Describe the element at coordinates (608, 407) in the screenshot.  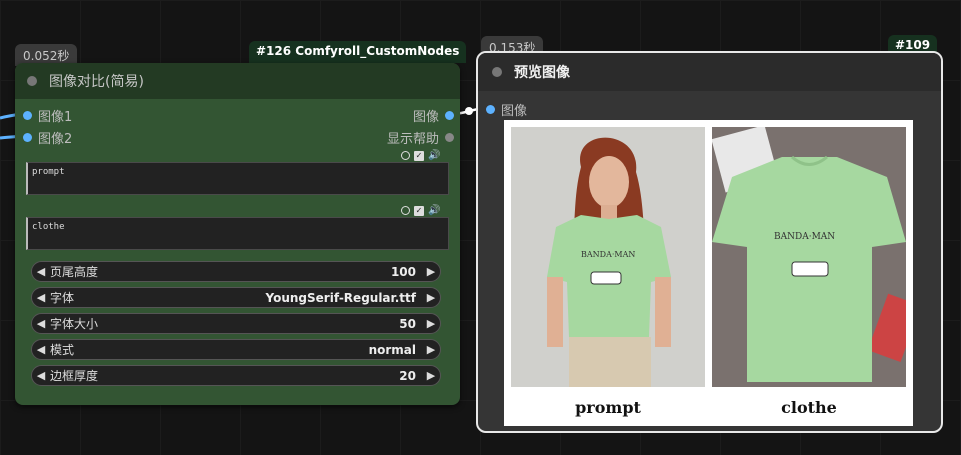
I see `caption-left: prompt` at that location.